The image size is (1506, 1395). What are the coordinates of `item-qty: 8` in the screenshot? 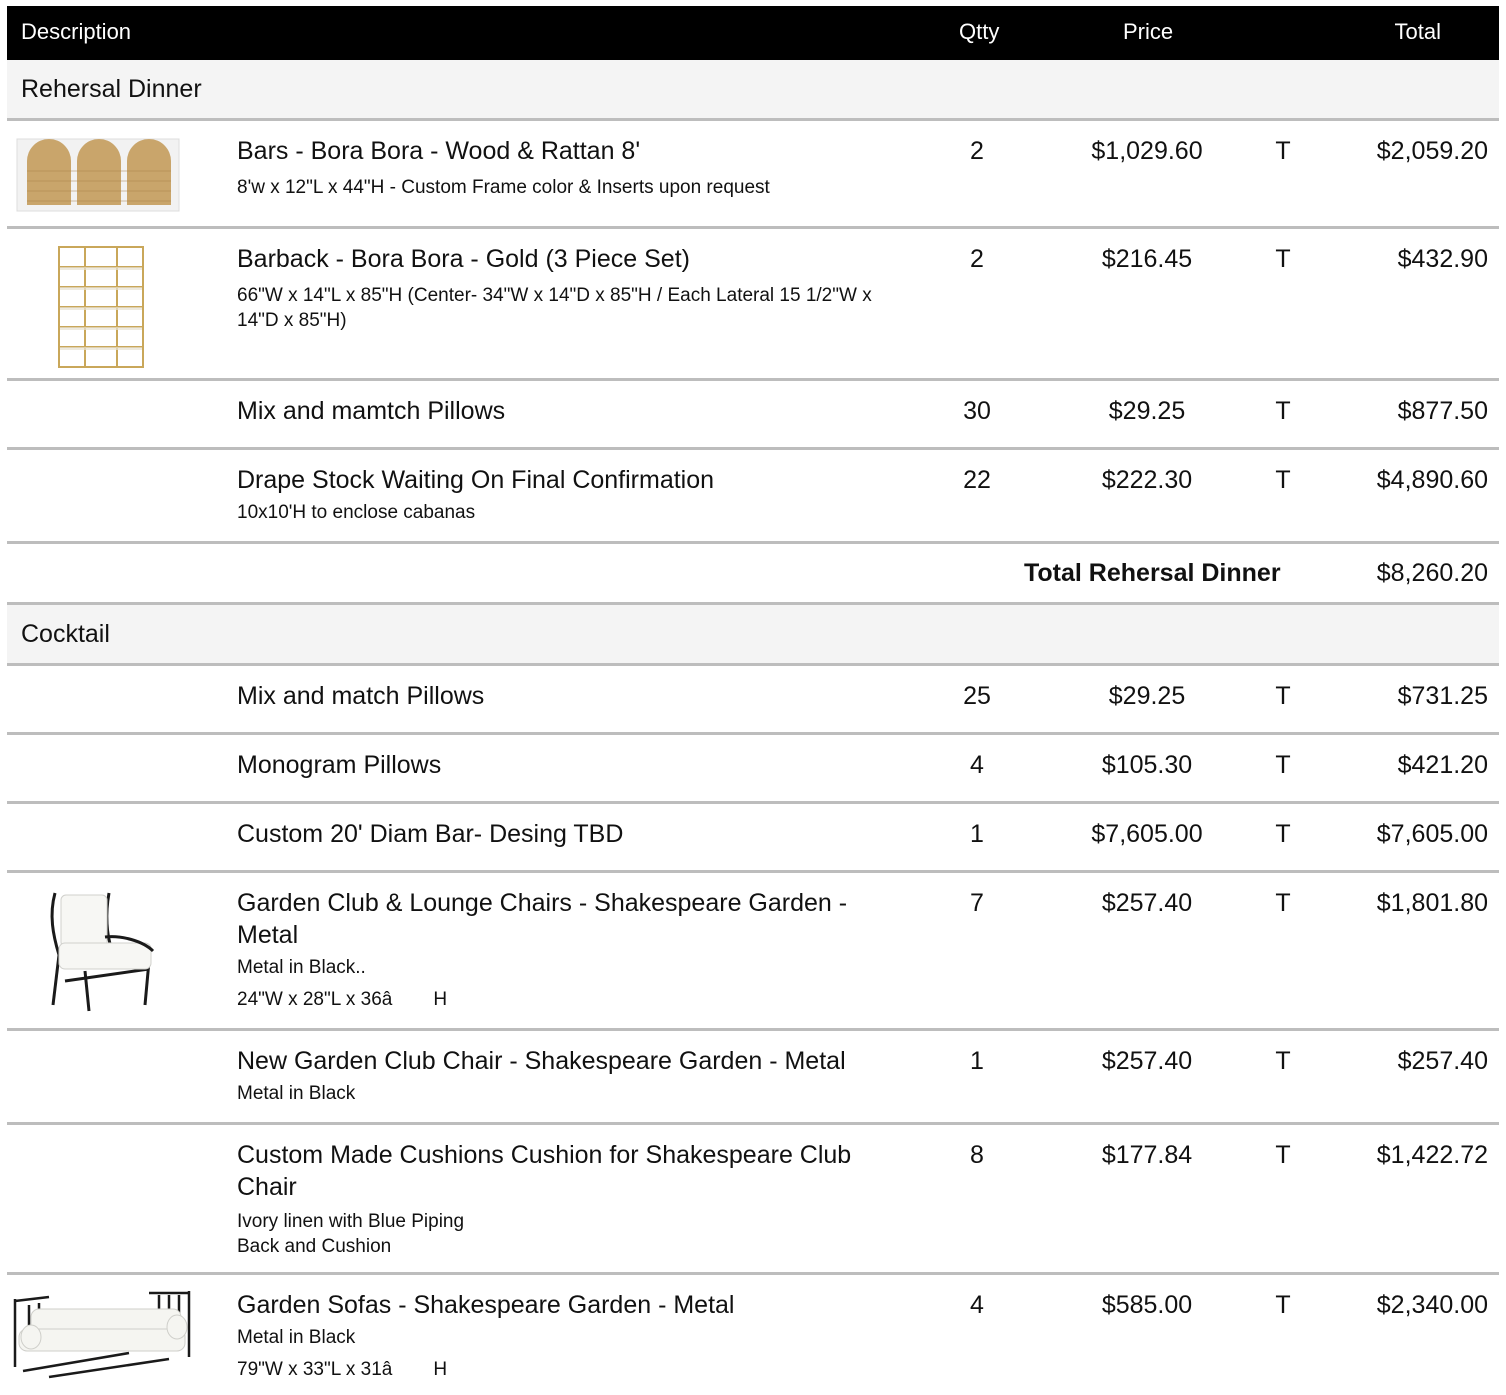 It's located at (977, 1155).